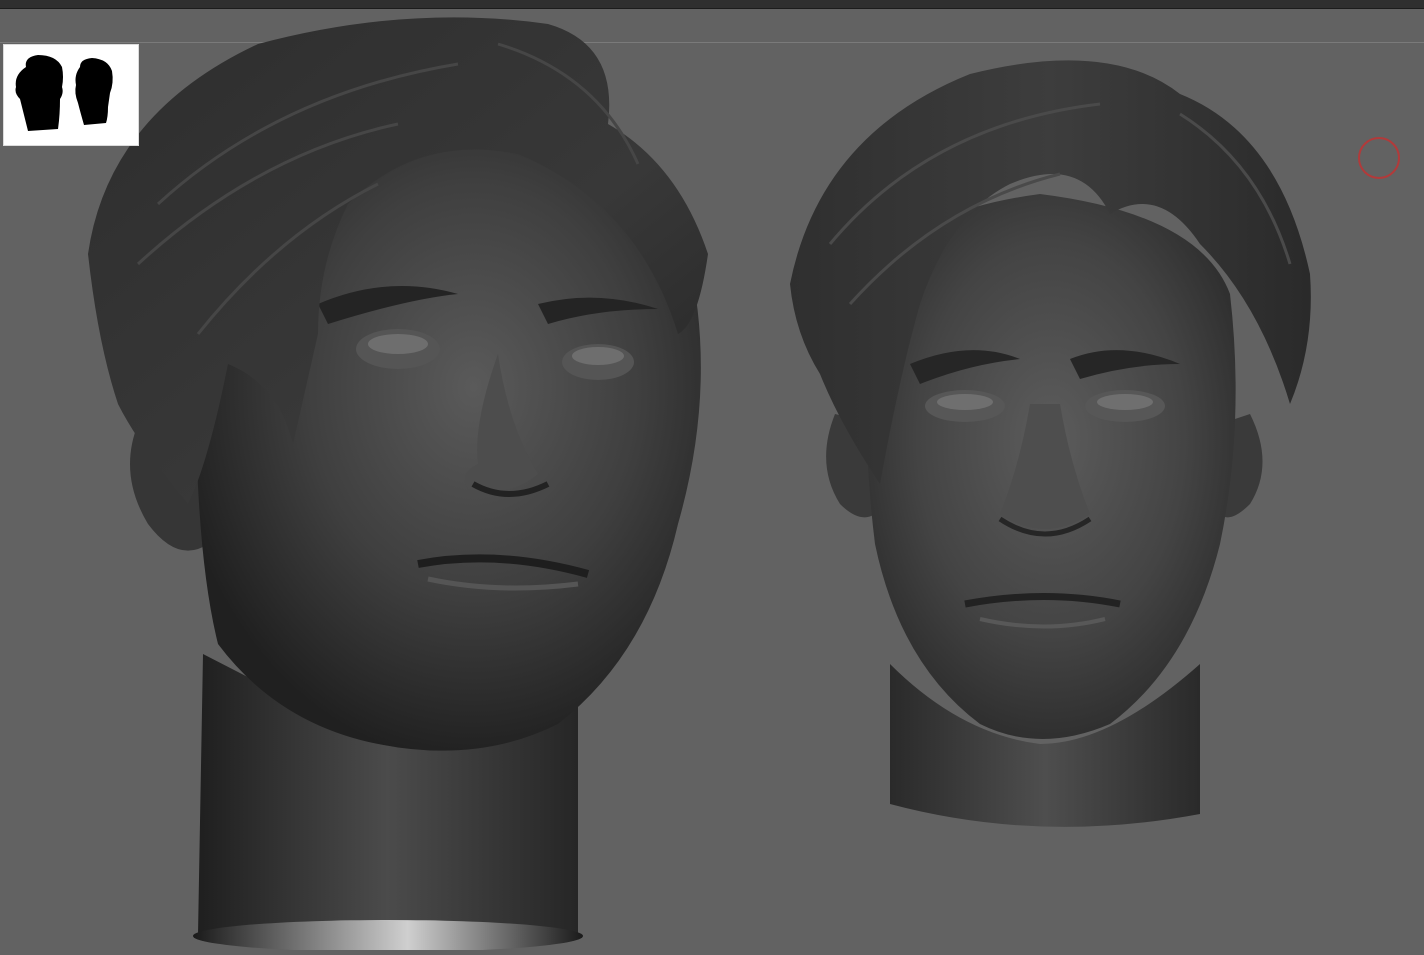 Image resolution: width=1424 pixels, height=955 pixels. What do you see at coordinates (64, 93) in the screenshot?
I see `head-silhouette-pair-icon` at bounding box center [64, 93].